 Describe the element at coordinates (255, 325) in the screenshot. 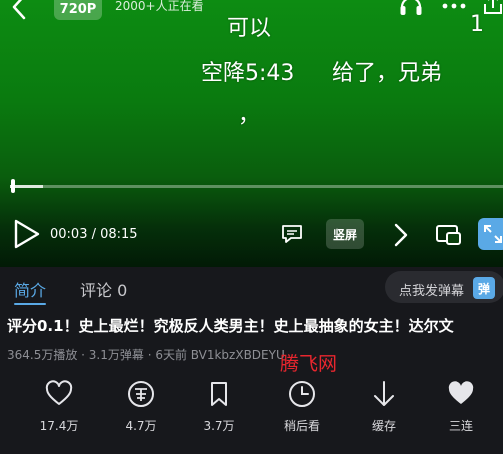

I see `video-title: 评分0.1！史上最烂！究极反人类男主！史上最抽象的女主！达尔文` at that location.